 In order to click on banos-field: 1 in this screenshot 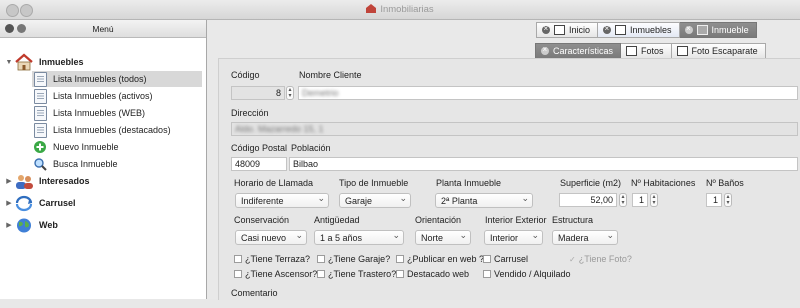, I will do `click(714, 200)`.